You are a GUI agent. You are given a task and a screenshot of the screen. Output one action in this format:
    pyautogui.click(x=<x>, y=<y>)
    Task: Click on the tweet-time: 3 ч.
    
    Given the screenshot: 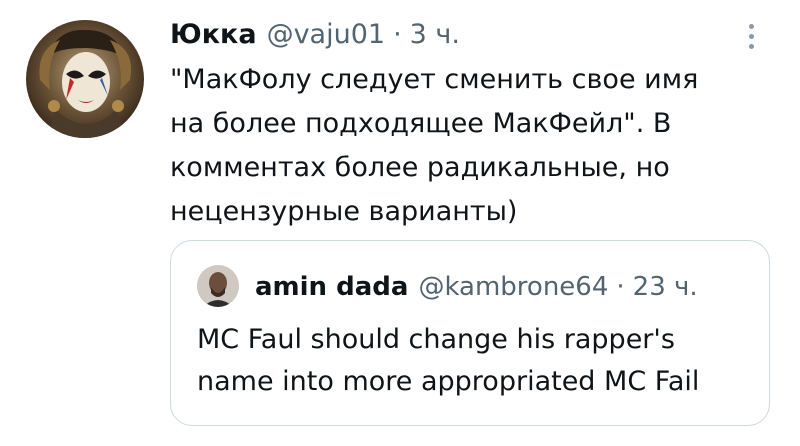 What is the action you would take?
    pyautogui.click(x=435, y=34)
    